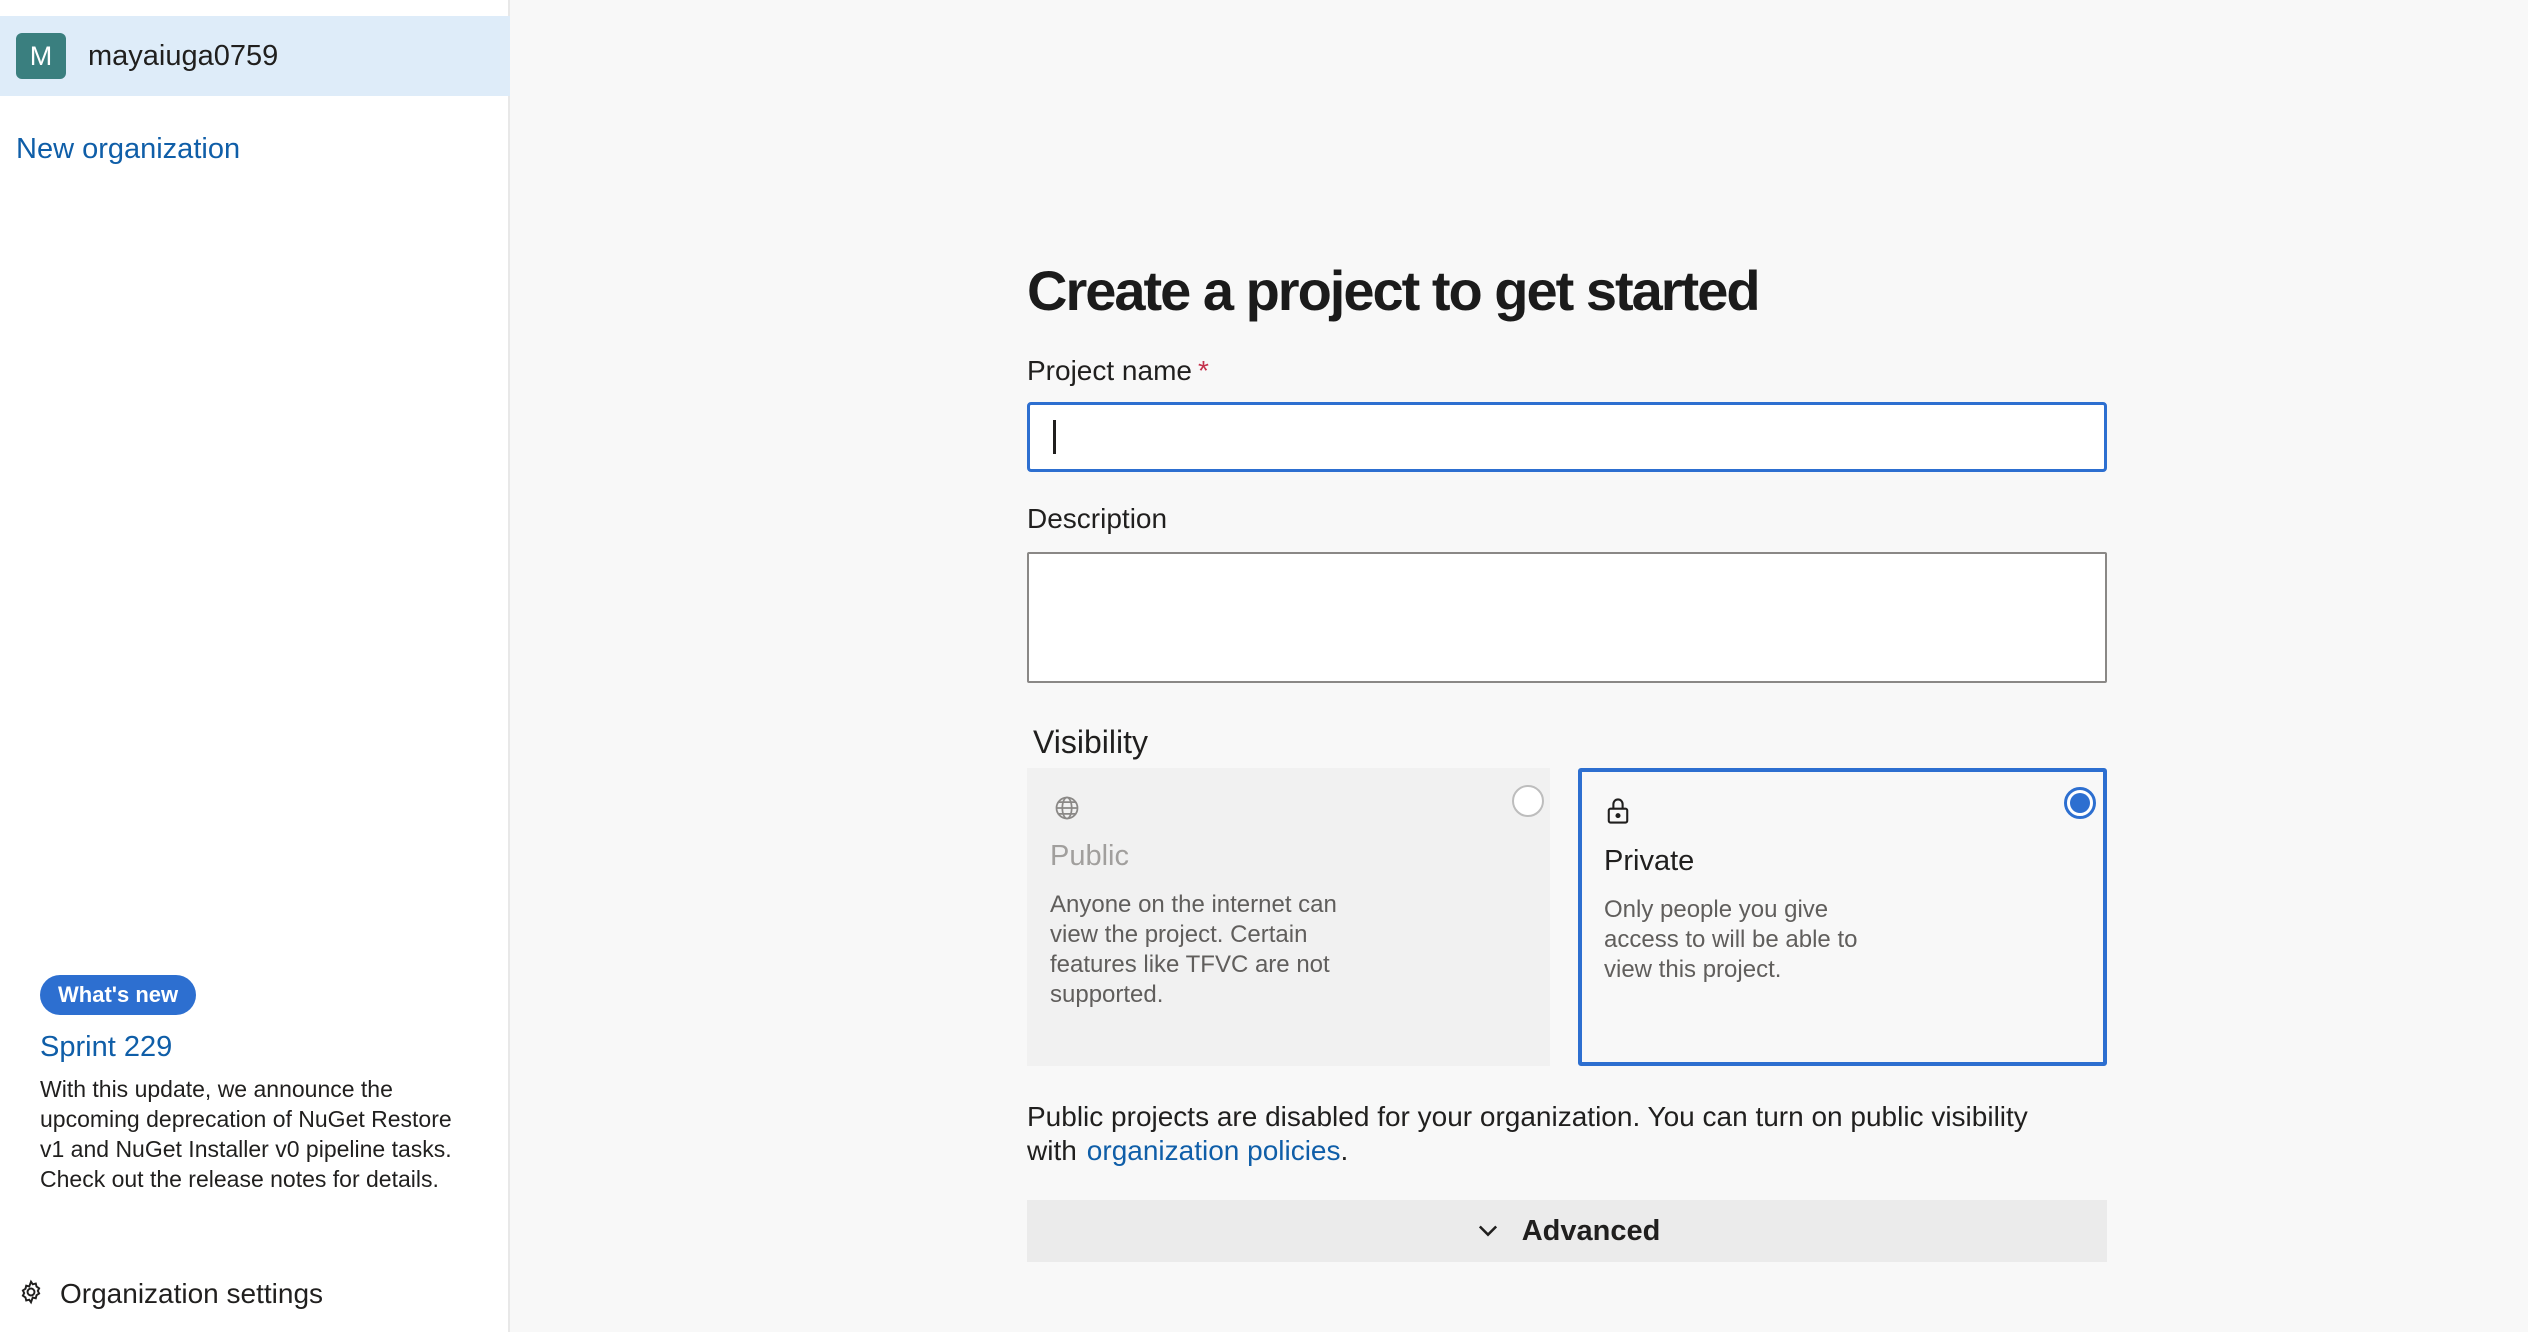  I want to click on notice-suffix: ., so click(1344, 1150).